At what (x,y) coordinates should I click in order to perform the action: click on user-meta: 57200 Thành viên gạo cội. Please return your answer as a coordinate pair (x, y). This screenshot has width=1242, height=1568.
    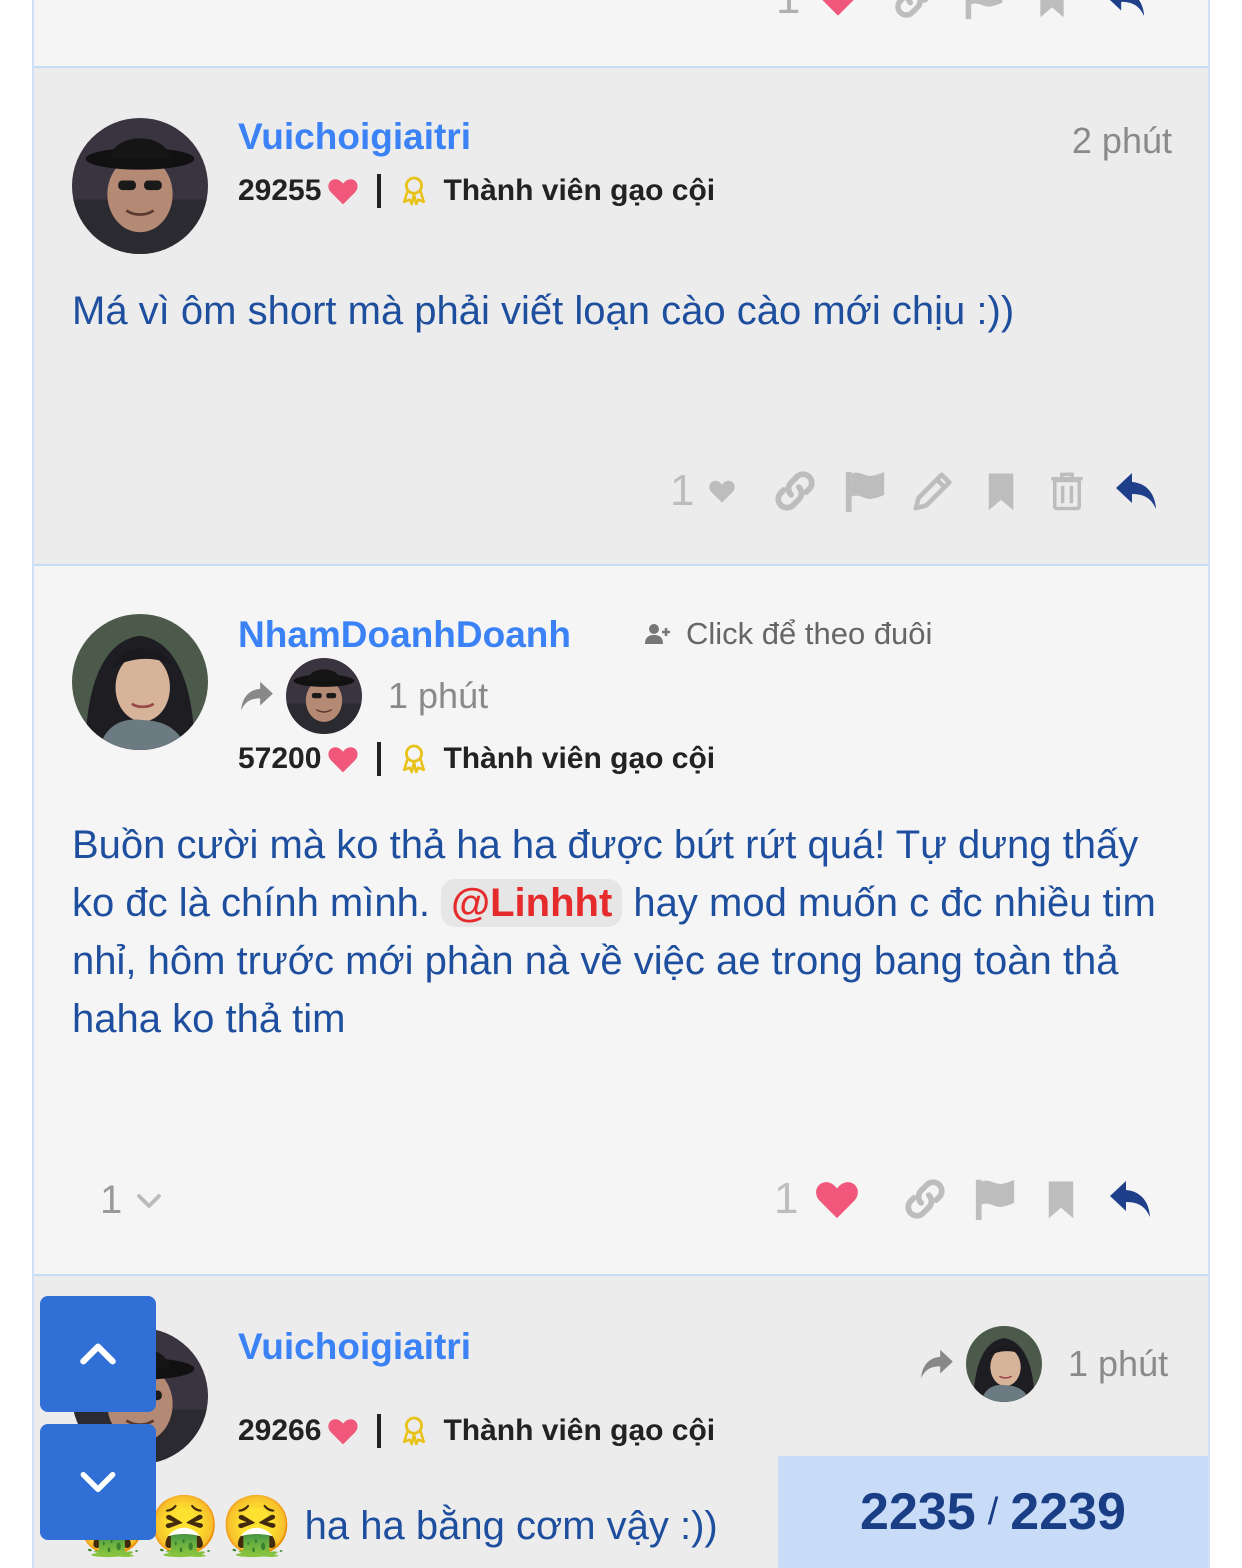
    Looking at the image, I should click on (476, 759).